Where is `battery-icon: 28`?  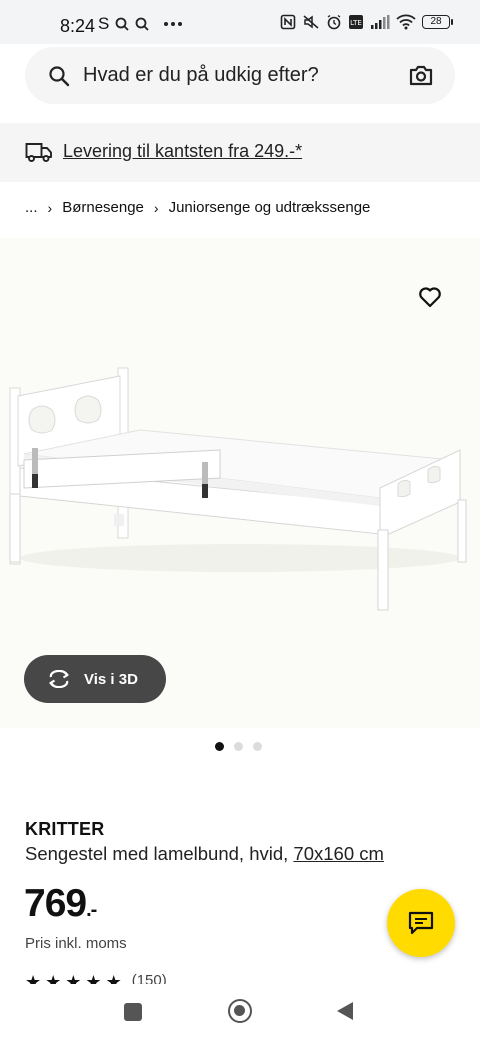 battery-icon: 28 is located at coordinates (437, 22).